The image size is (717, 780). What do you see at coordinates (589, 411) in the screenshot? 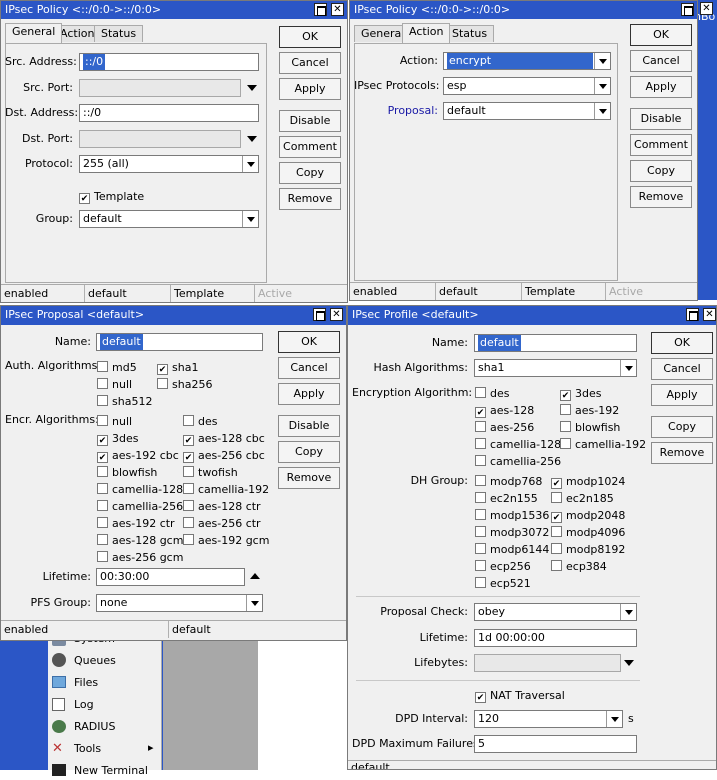
I see `enc-aes-192-checkbox: aes-192` at bounding box center [589, 411].